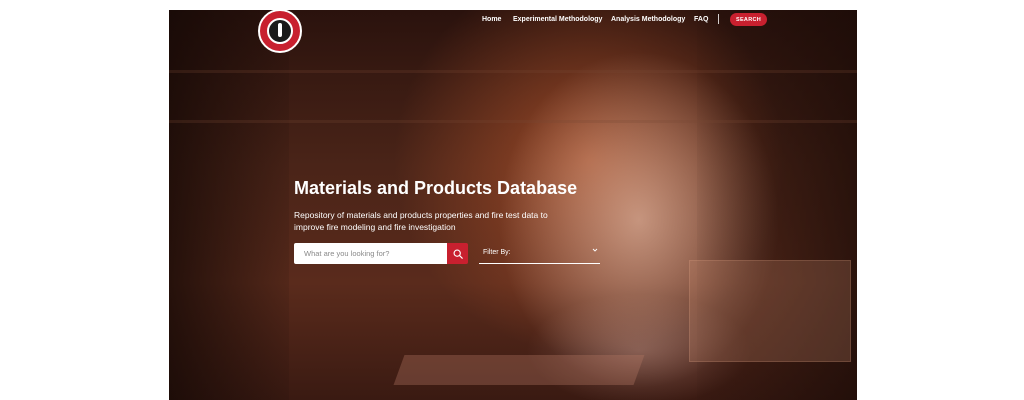 The height and width of the screenshot is (400, 1024). What do you see at coordinates (701, 19) in the screenshot?
I see `nav-item-faq: FAQ` at bounding box center [701, 19].